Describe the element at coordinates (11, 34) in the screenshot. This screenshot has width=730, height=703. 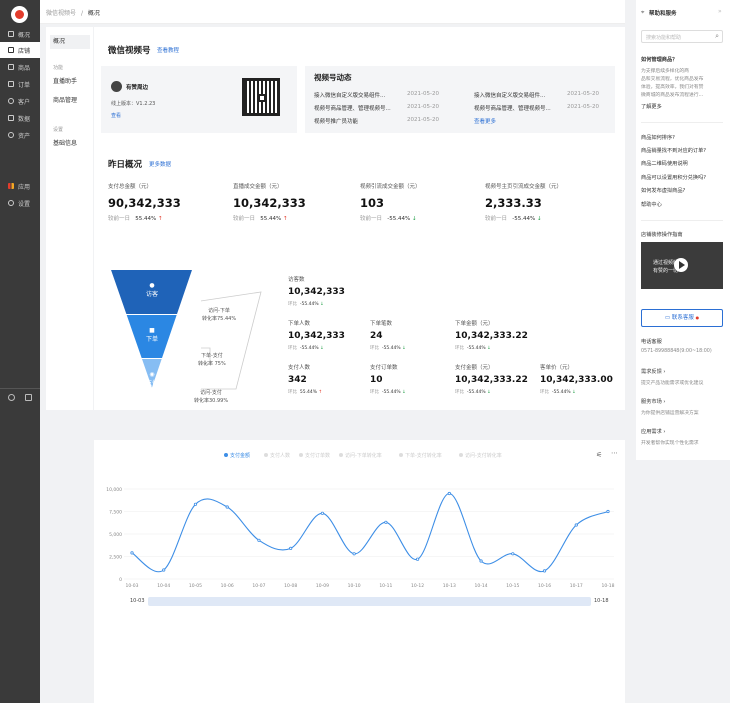
I see `overview-icon` at that location.